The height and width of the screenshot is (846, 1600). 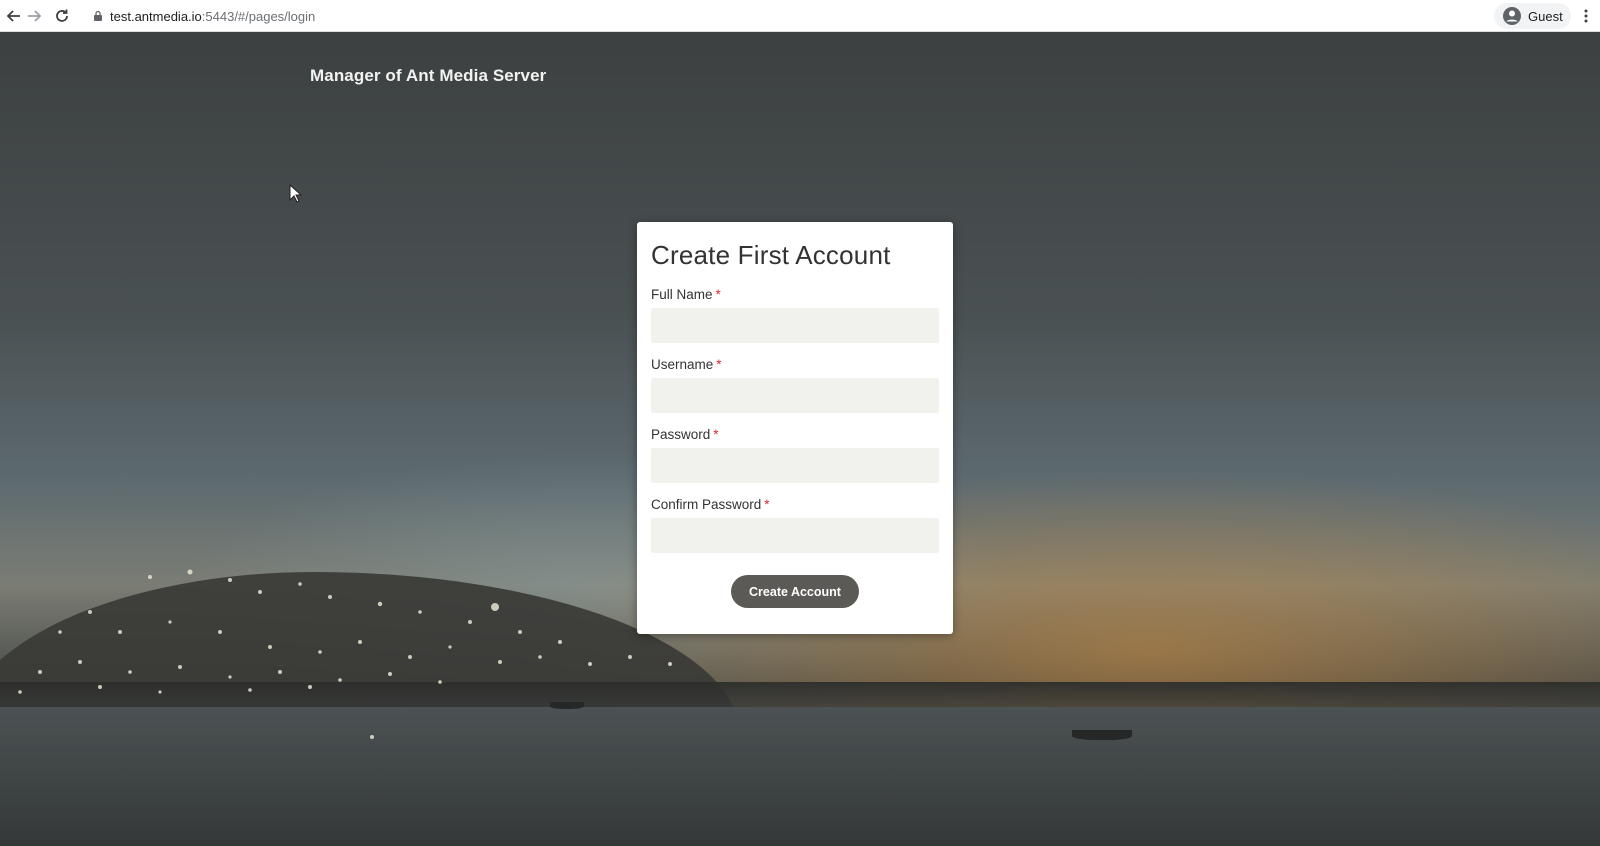 I want to click on full-name-input, so click(x=795, y=325).